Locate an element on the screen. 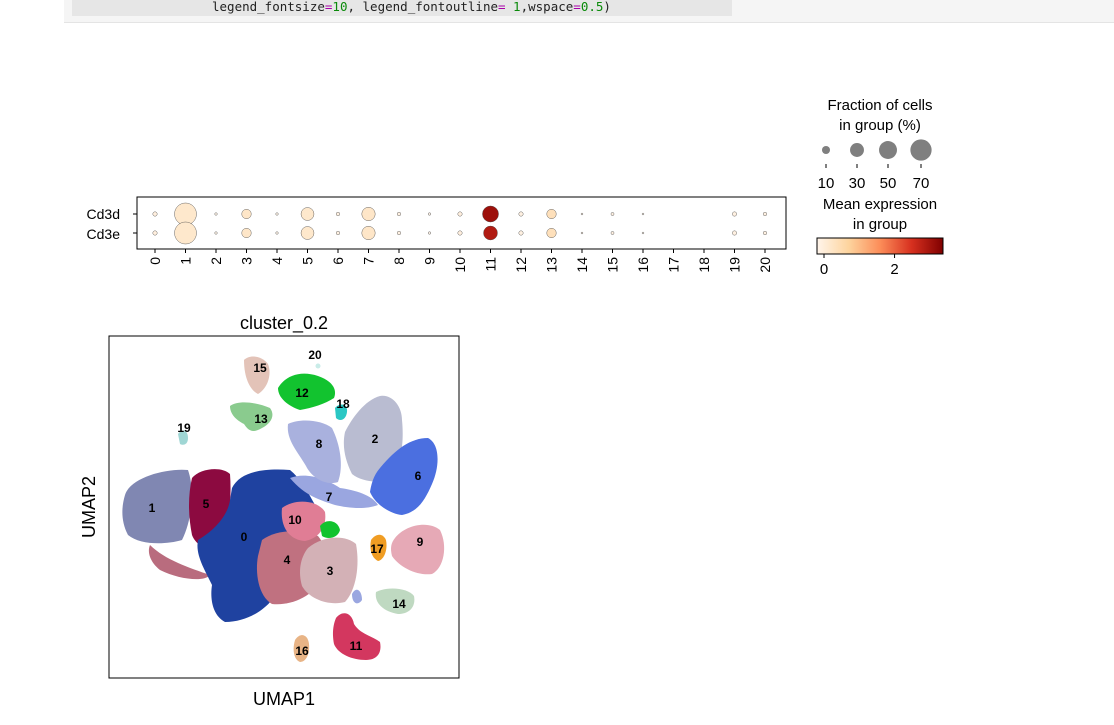  xtick-label-7: 7 is located at coordinates (369, 261).